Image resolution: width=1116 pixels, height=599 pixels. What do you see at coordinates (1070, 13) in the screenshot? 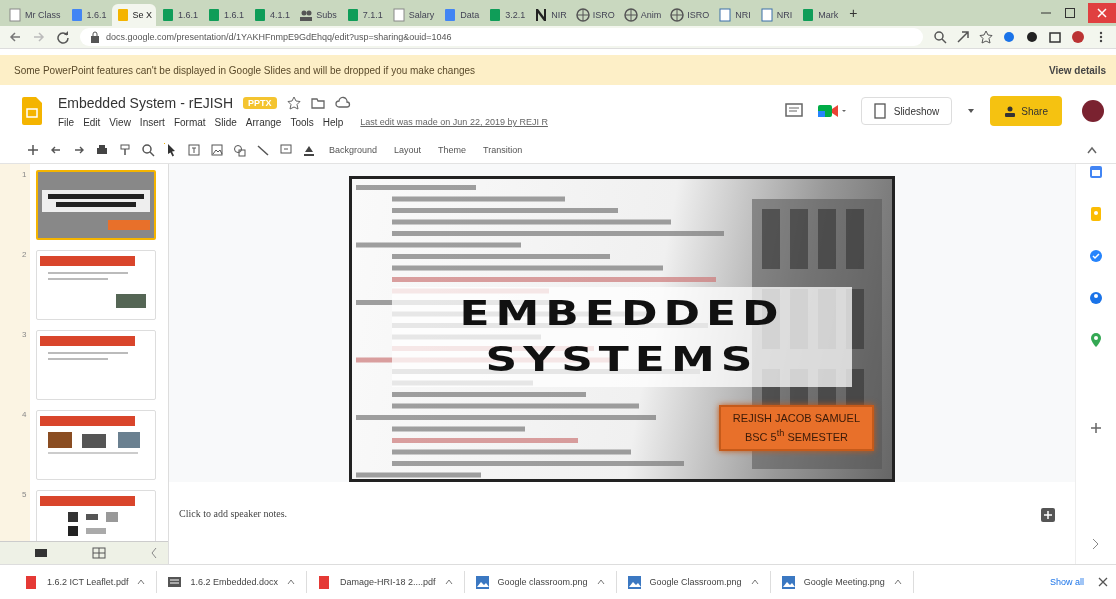
I see `maximize-icon` at bounding box center [1070, 13].